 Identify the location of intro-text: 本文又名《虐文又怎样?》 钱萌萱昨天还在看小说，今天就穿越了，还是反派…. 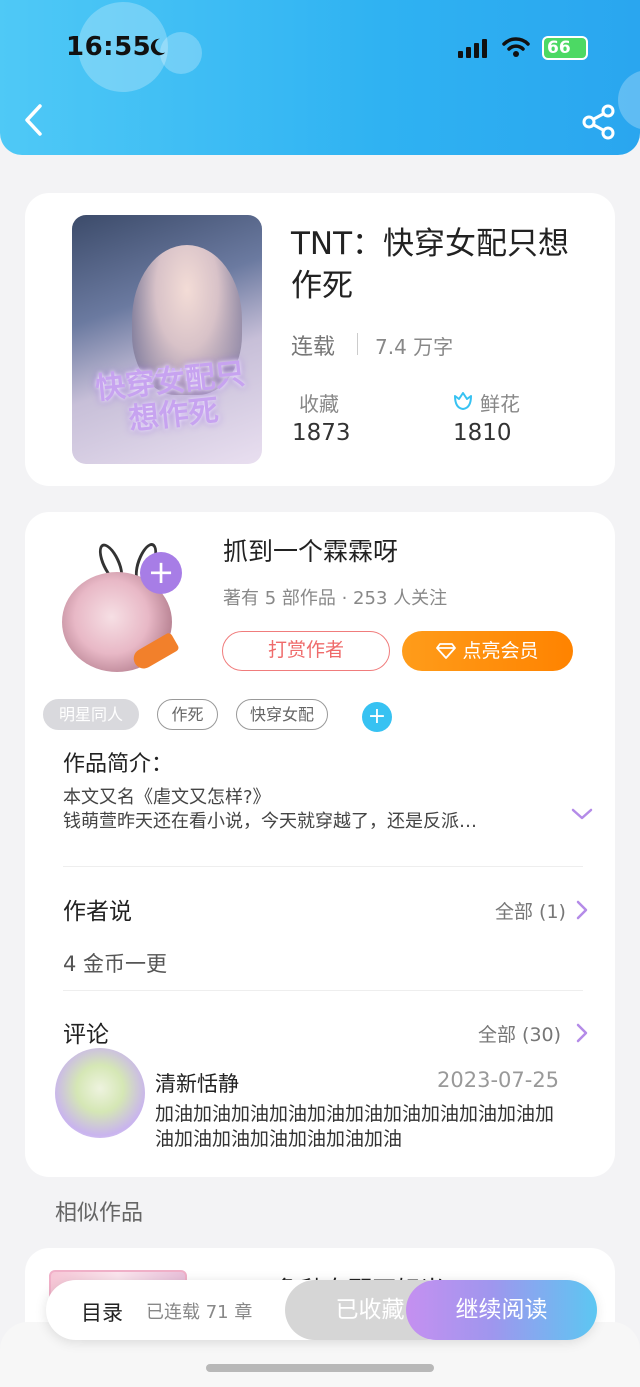
(308, 810).